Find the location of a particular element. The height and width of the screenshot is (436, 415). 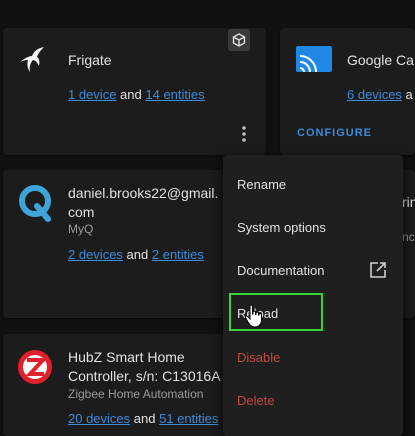

configure-button: CONFIGURE is located at coordinates (334, 133).